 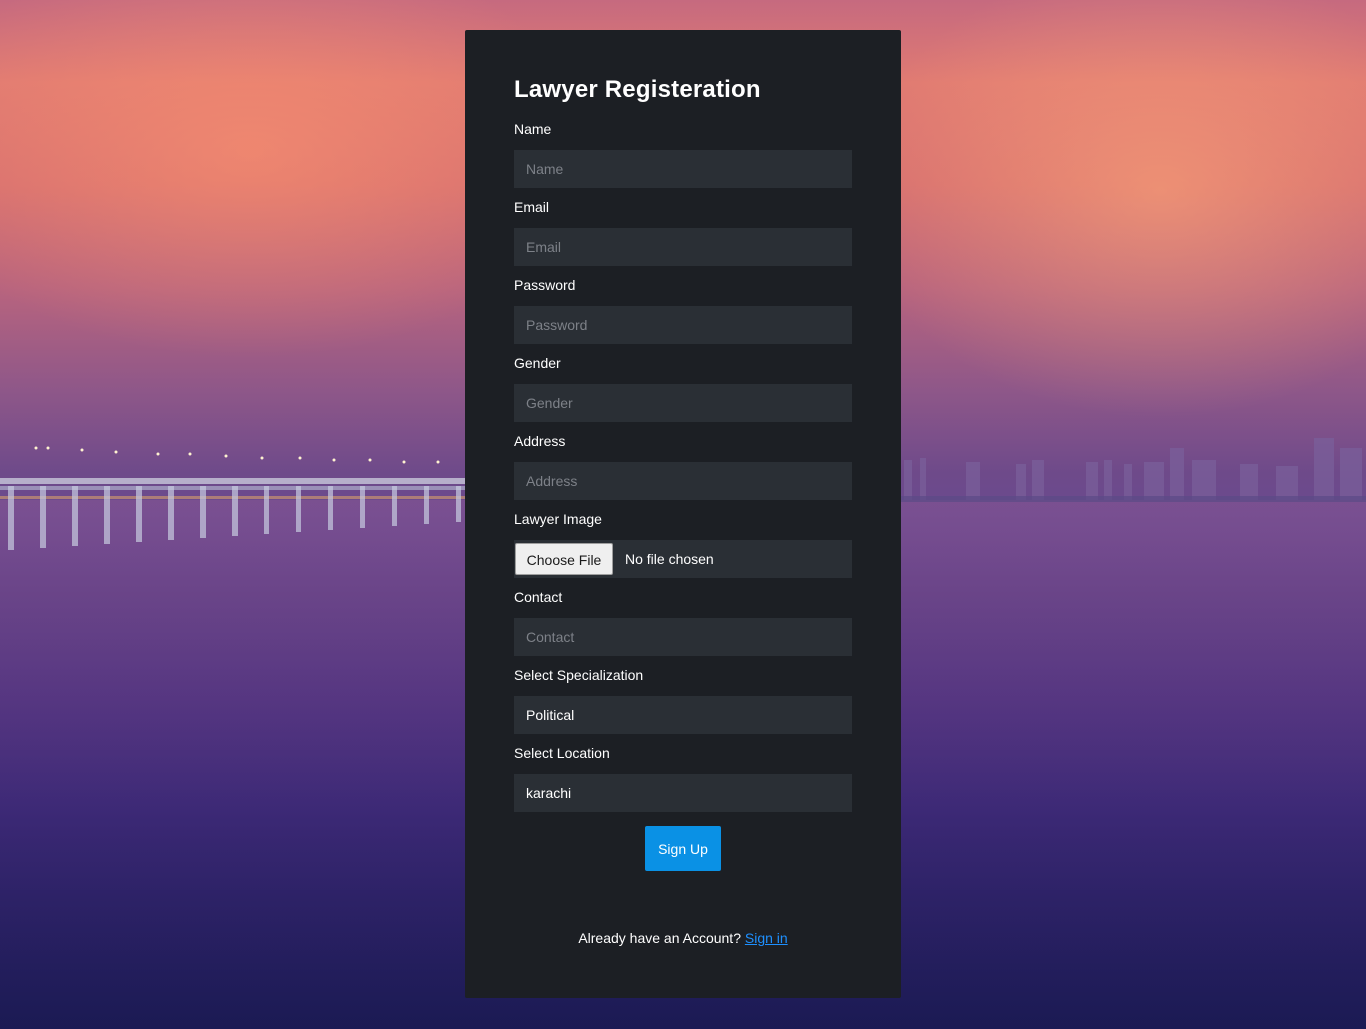 I want to click on location-label: Select Location, so click(x=562, y=753).